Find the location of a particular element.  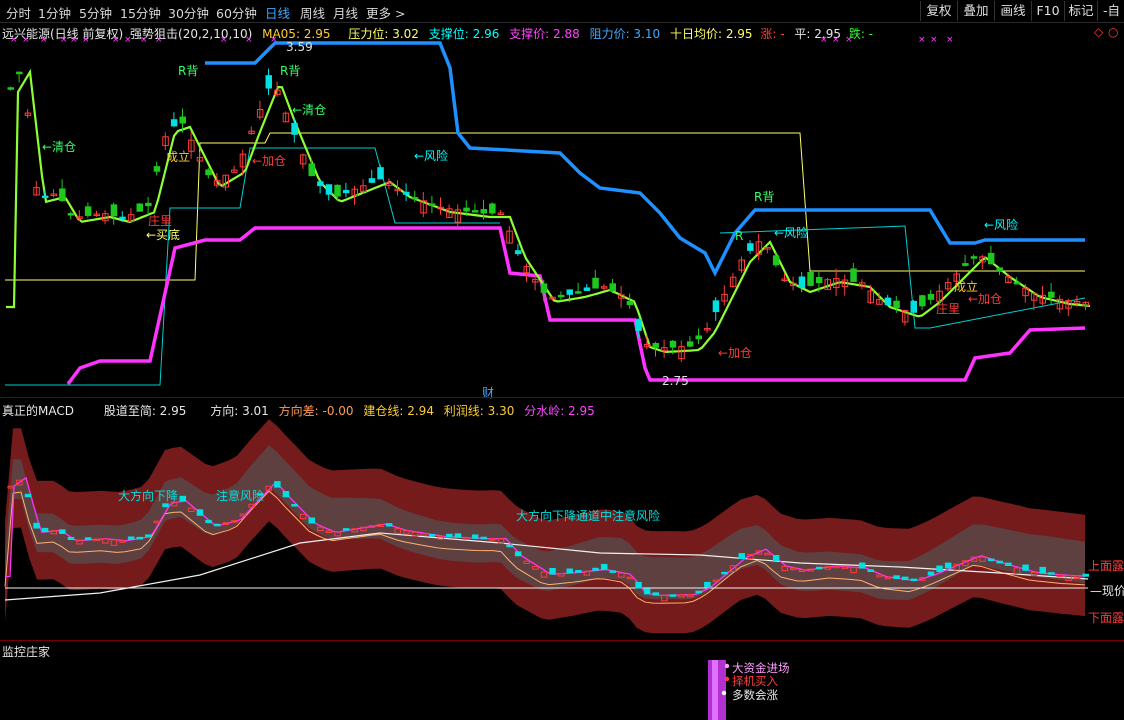

draw-line-button: 画线 is located at coordinates (1012, 11).